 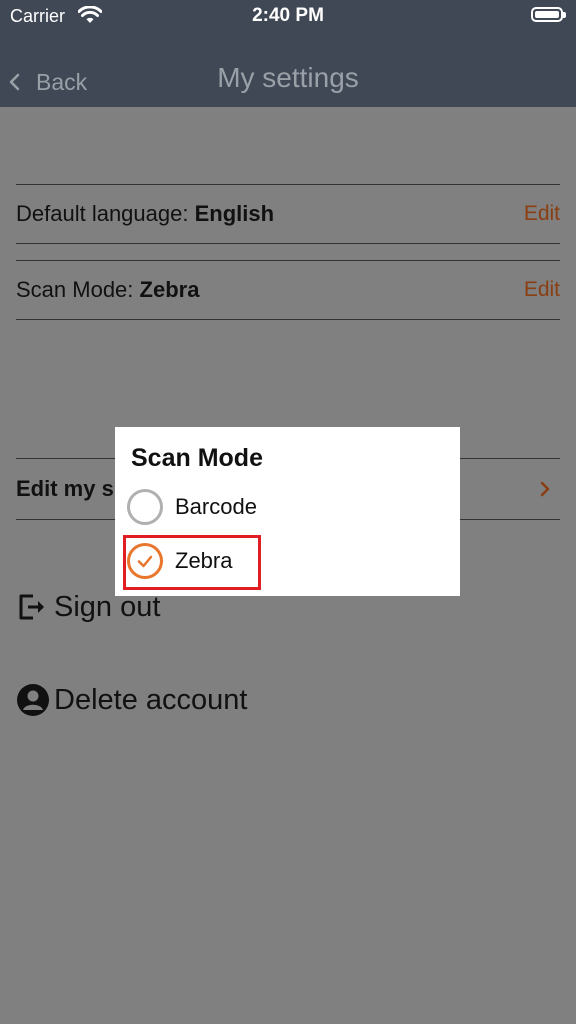 I want to click on sign-out-icon, so click(x=31, y=607).